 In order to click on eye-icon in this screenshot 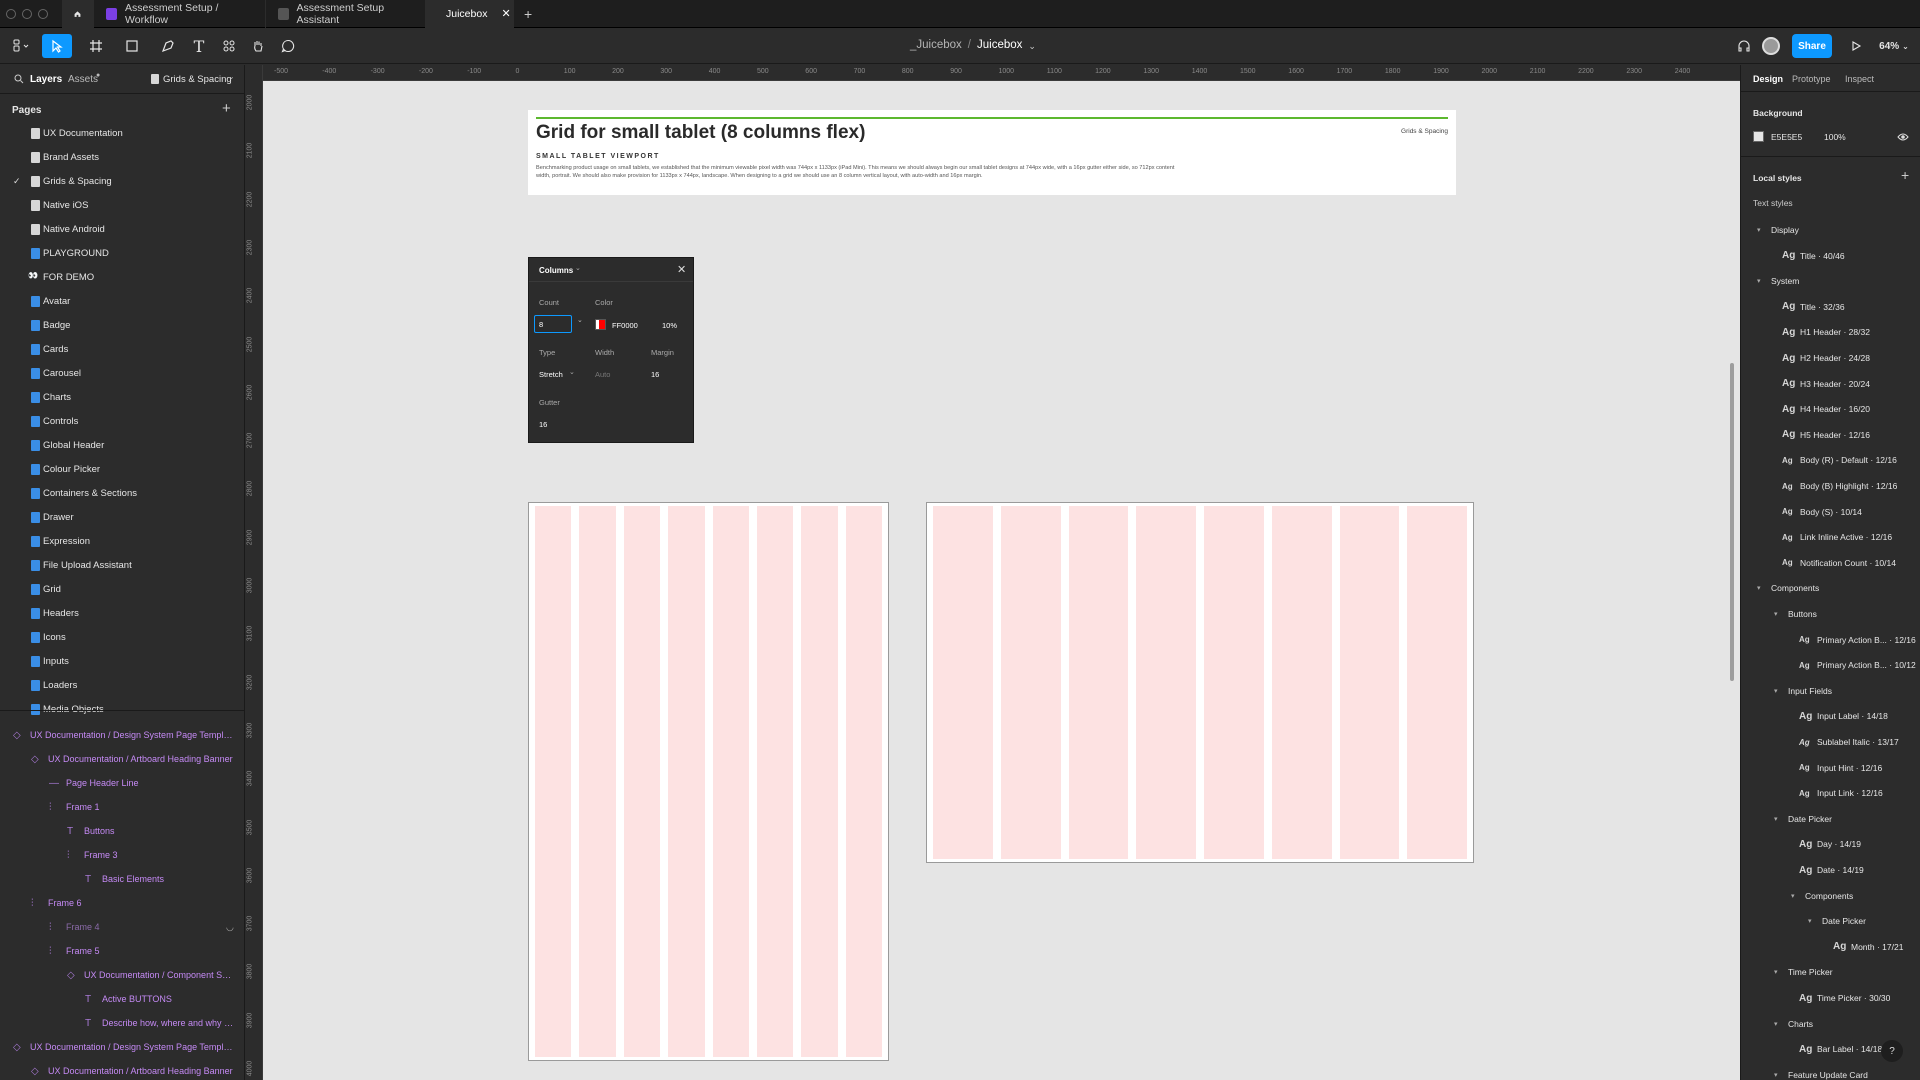, I will do `click(1903, 137)`.